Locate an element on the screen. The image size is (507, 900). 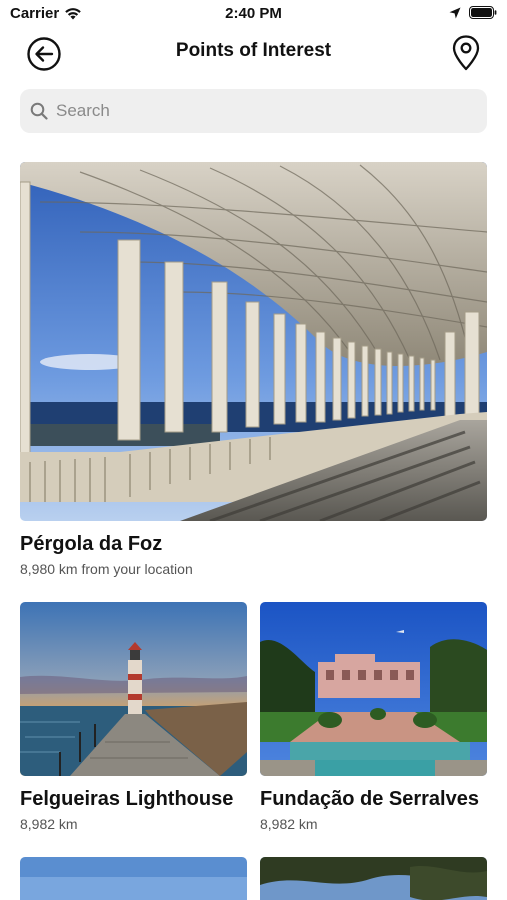
place-name: Pérgola da Foz is located at coordinates (91, 544).